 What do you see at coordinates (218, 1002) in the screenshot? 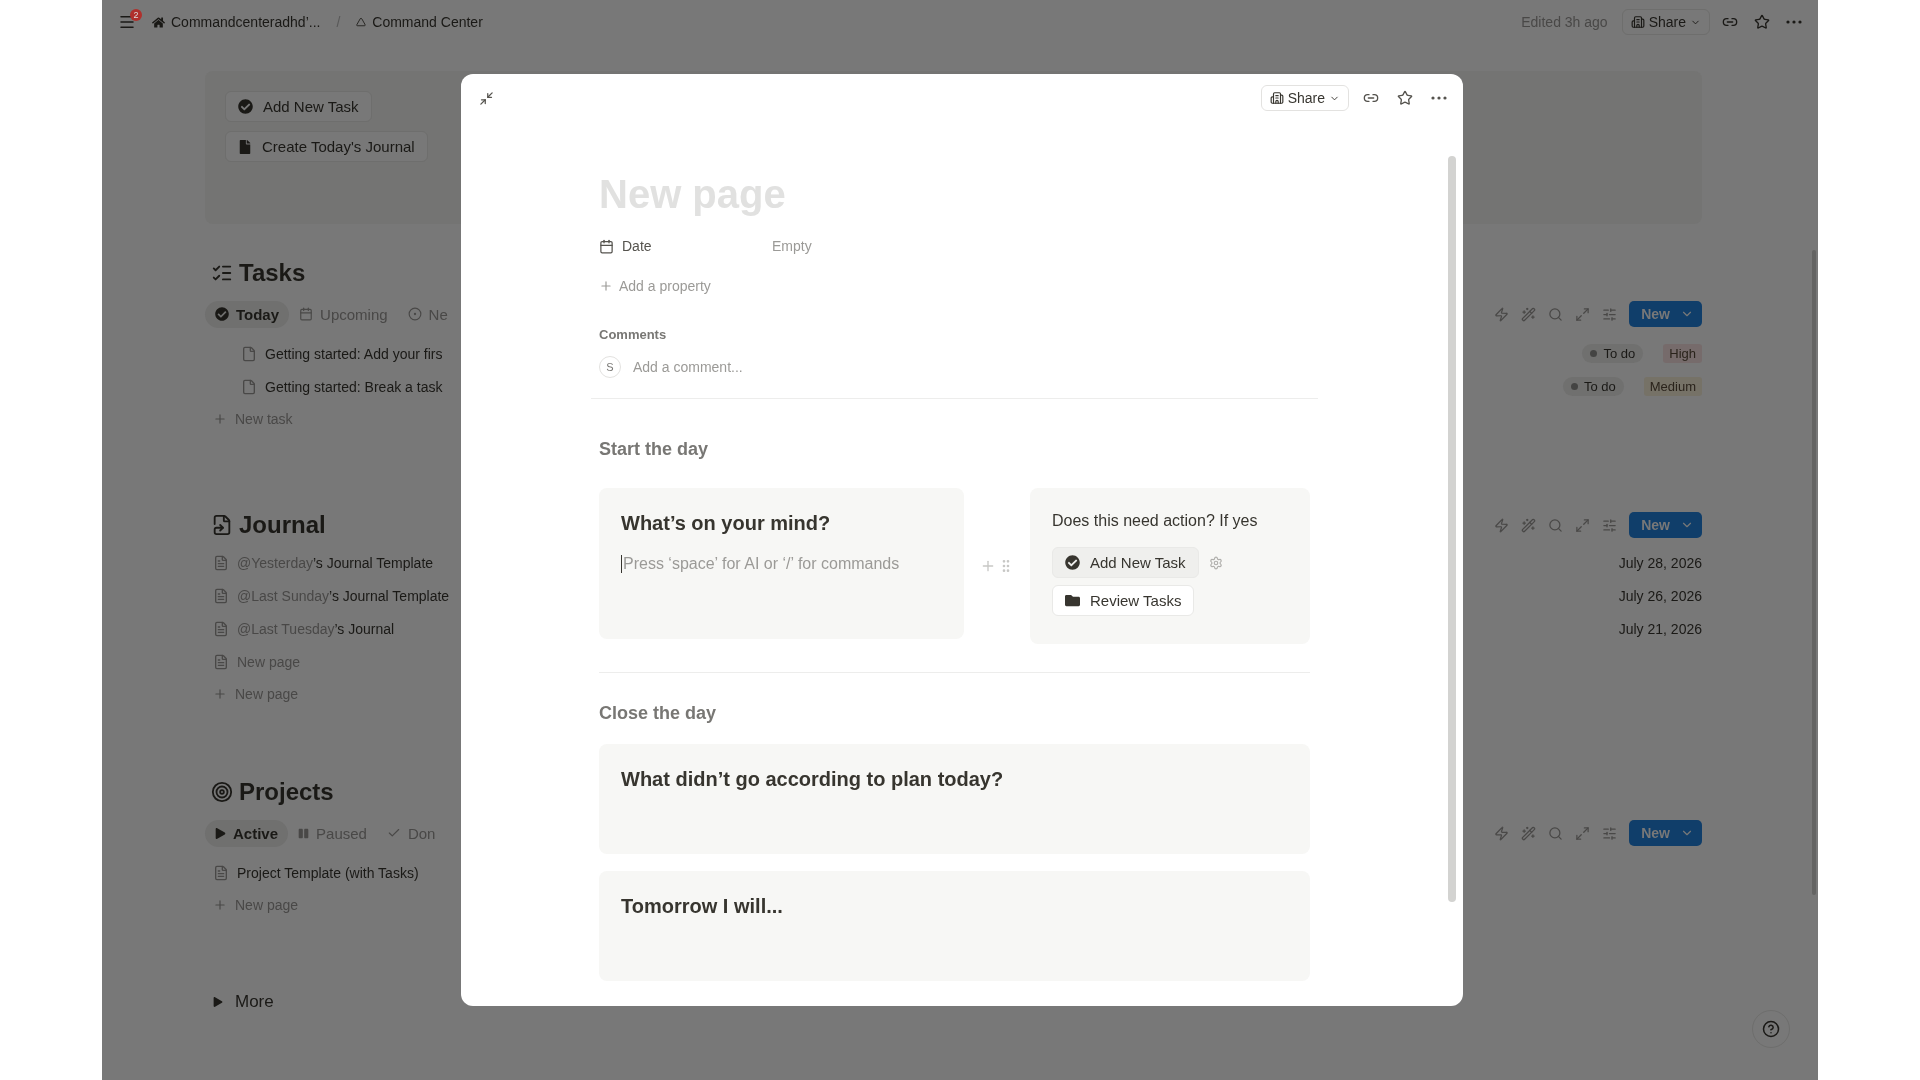
I see `triangle-icon` at bounding box center [218, 1002].